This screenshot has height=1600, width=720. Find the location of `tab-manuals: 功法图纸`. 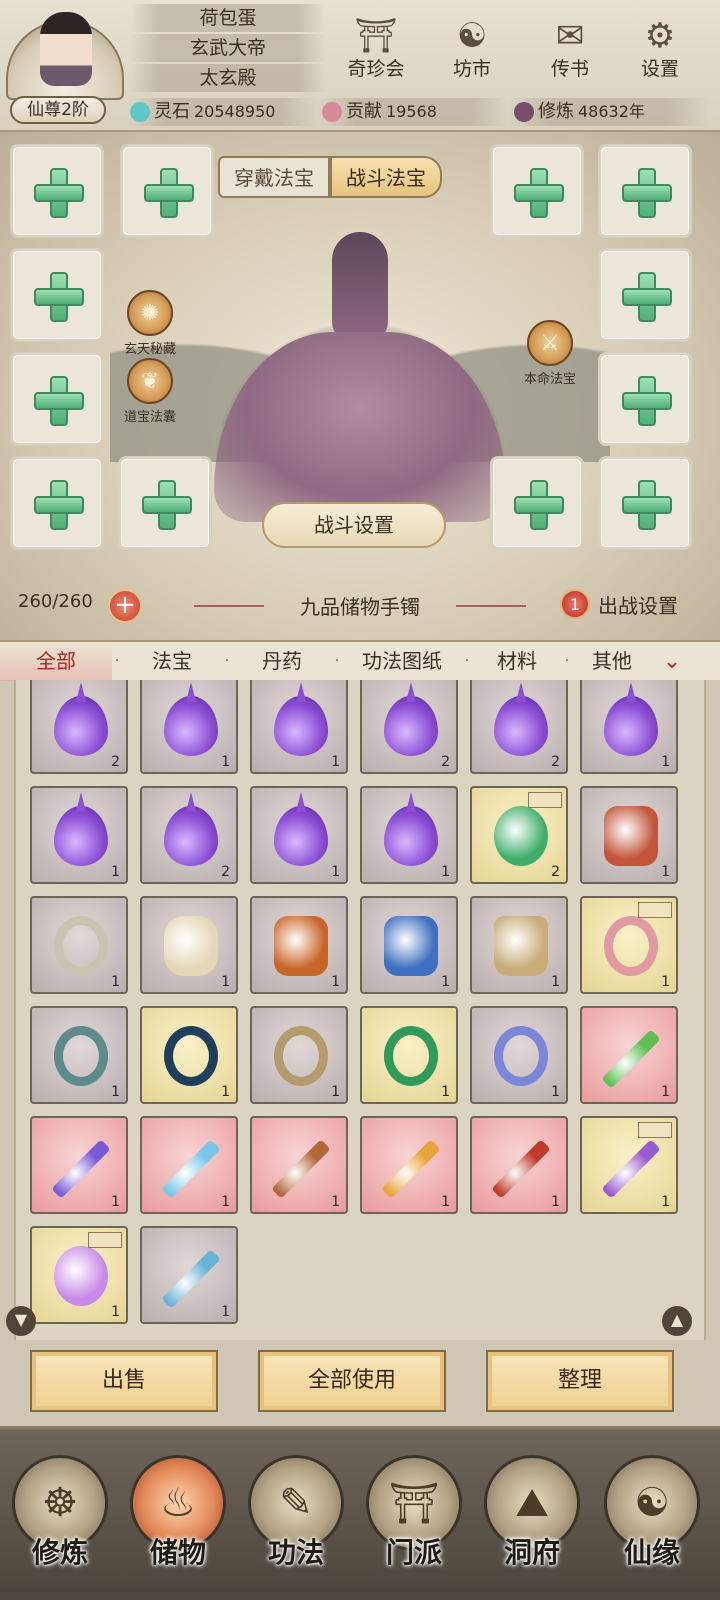

tab-manuals: 功法图纸 is located at coordinates (402, 661).